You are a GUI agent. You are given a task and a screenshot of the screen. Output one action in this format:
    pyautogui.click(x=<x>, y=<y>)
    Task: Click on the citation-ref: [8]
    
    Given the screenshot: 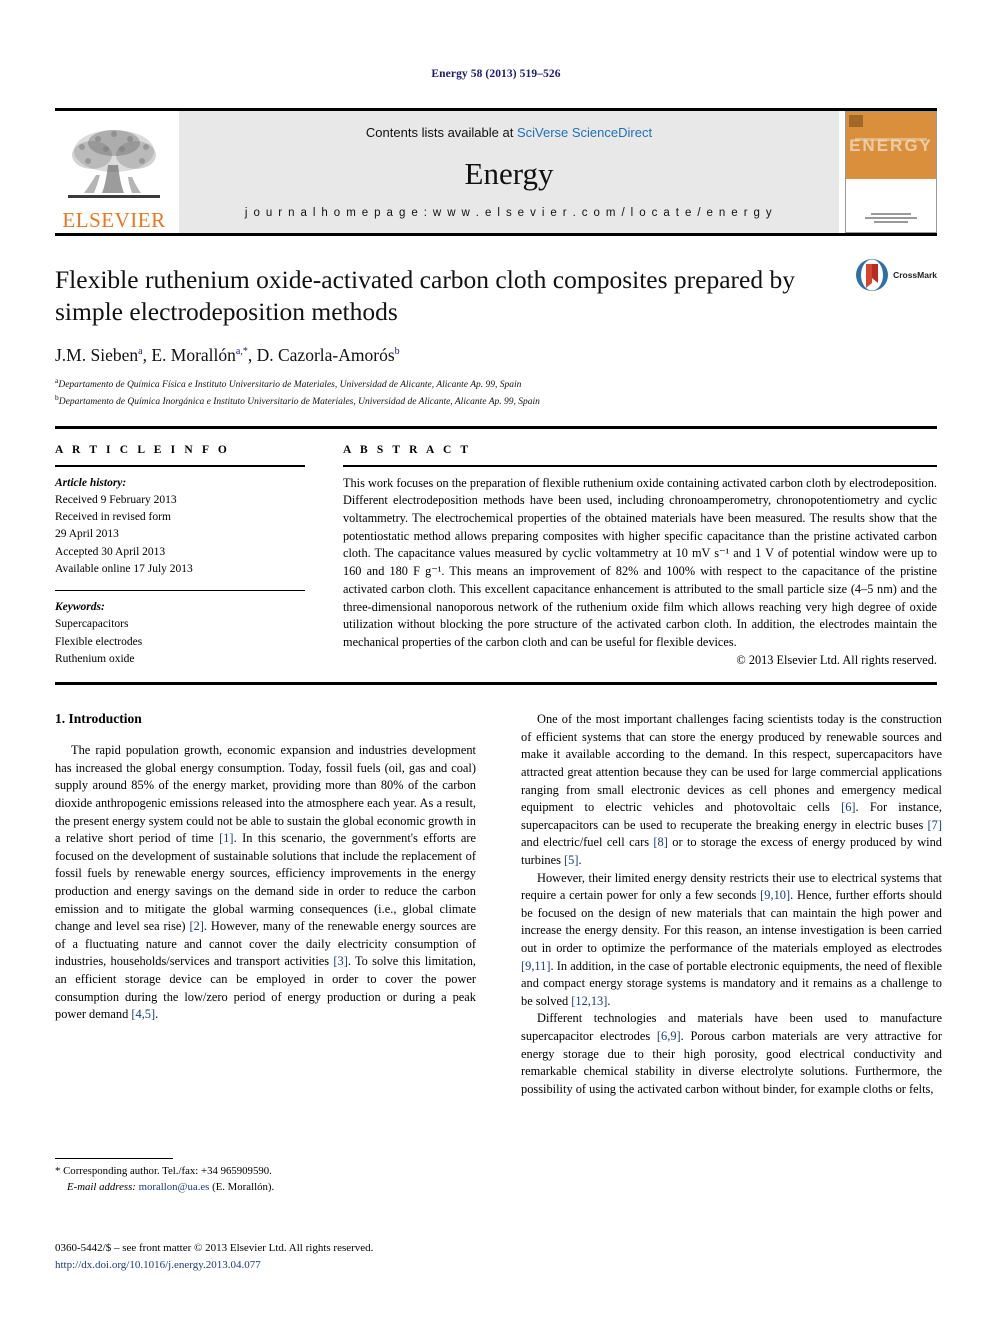 What is the action you would take?
    pyautogui.click(x=660, y=842)
    